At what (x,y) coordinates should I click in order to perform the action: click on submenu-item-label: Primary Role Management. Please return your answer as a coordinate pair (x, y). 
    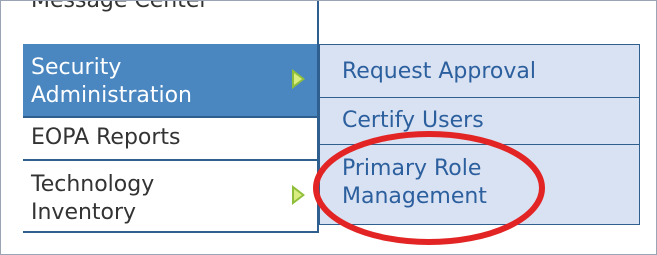
    Looking at the image, I should click on (414, 182).